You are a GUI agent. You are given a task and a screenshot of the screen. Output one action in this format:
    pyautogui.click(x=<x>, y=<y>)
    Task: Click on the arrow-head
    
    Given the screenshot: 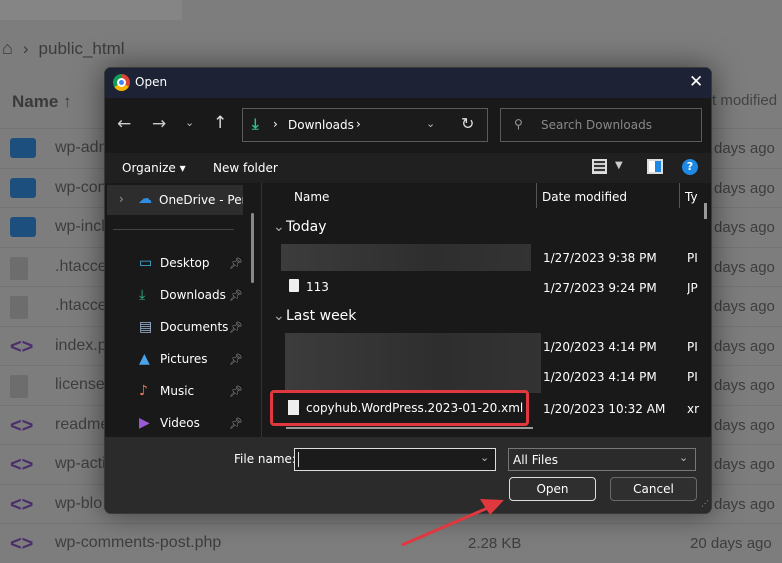 What is the action you would take?
    pyautogui.click(x=492, y=507)
    